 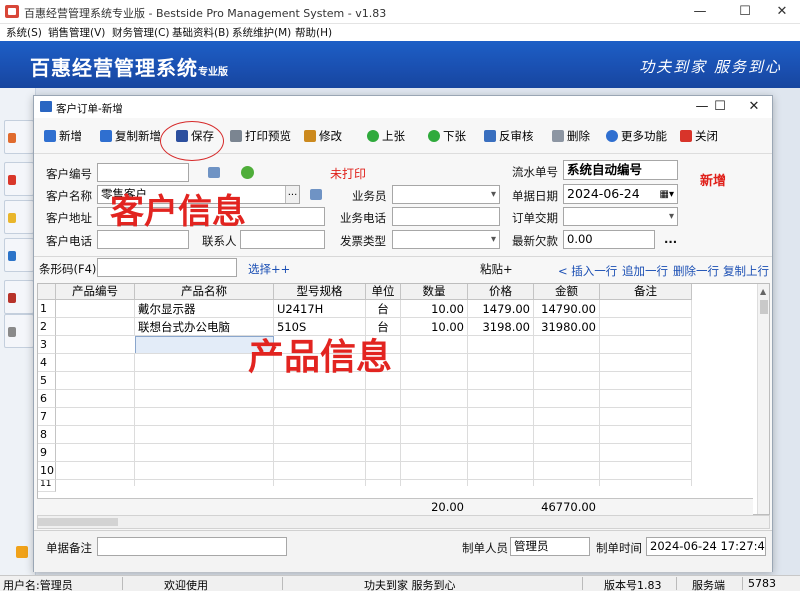 What do you see at coordinates (200, 32) in the screenshot?
I see `menu-basic-data: 基础资料(B)` at bounding box center [200, 32].